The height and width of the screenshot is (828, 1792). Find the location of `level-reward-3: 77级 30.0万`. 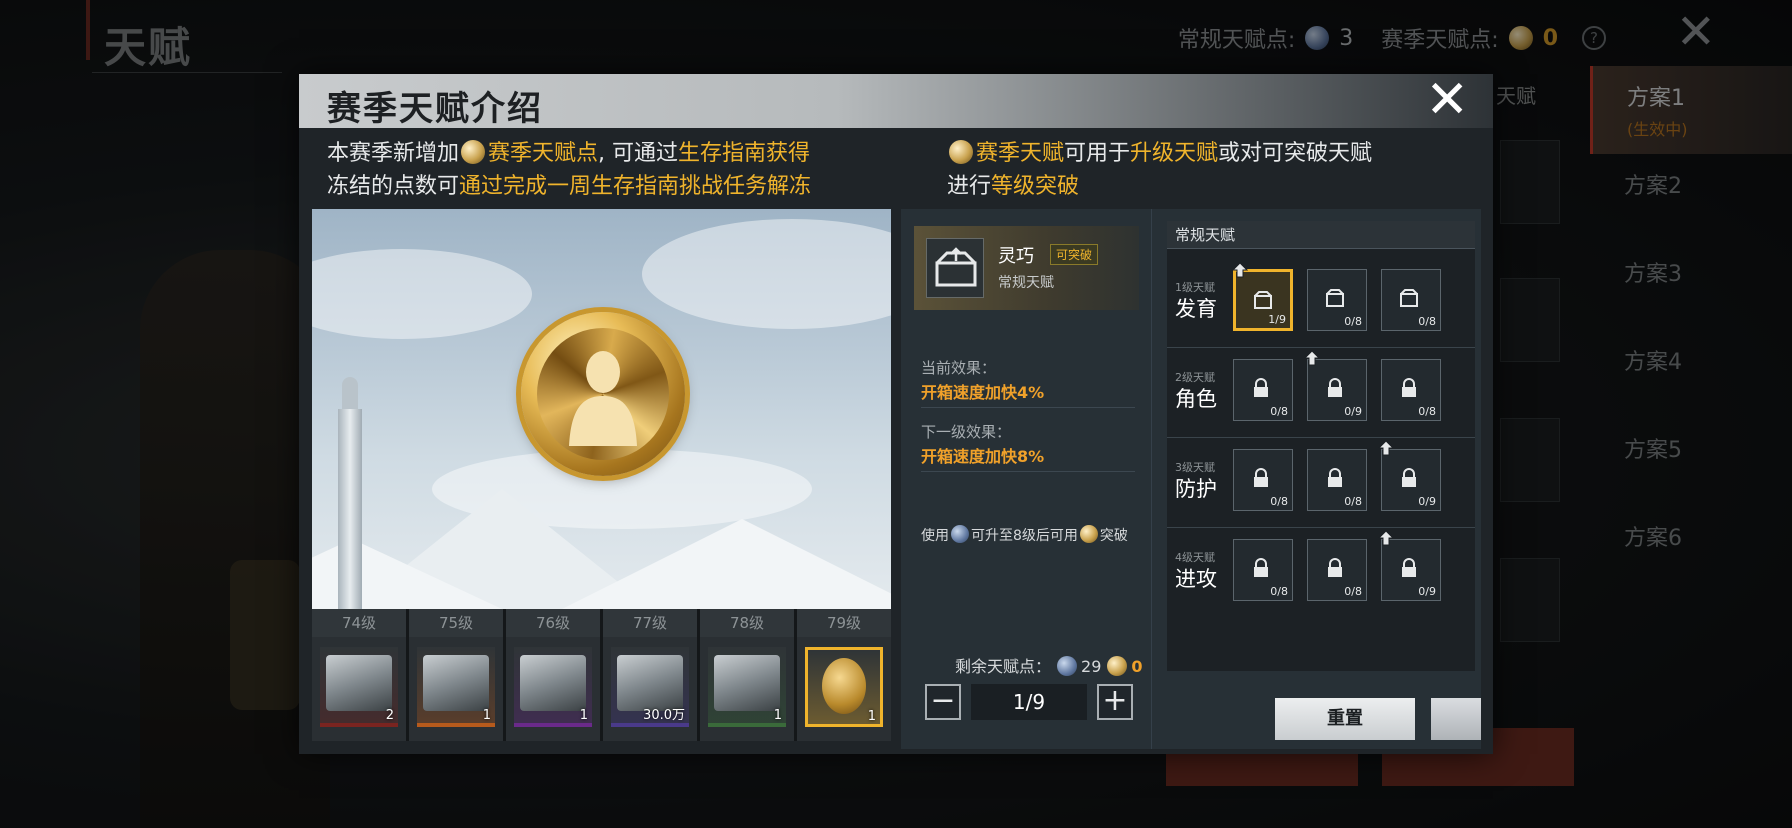

level-reward-3: 77级 30.0万 is located at coordinates (650, 675).